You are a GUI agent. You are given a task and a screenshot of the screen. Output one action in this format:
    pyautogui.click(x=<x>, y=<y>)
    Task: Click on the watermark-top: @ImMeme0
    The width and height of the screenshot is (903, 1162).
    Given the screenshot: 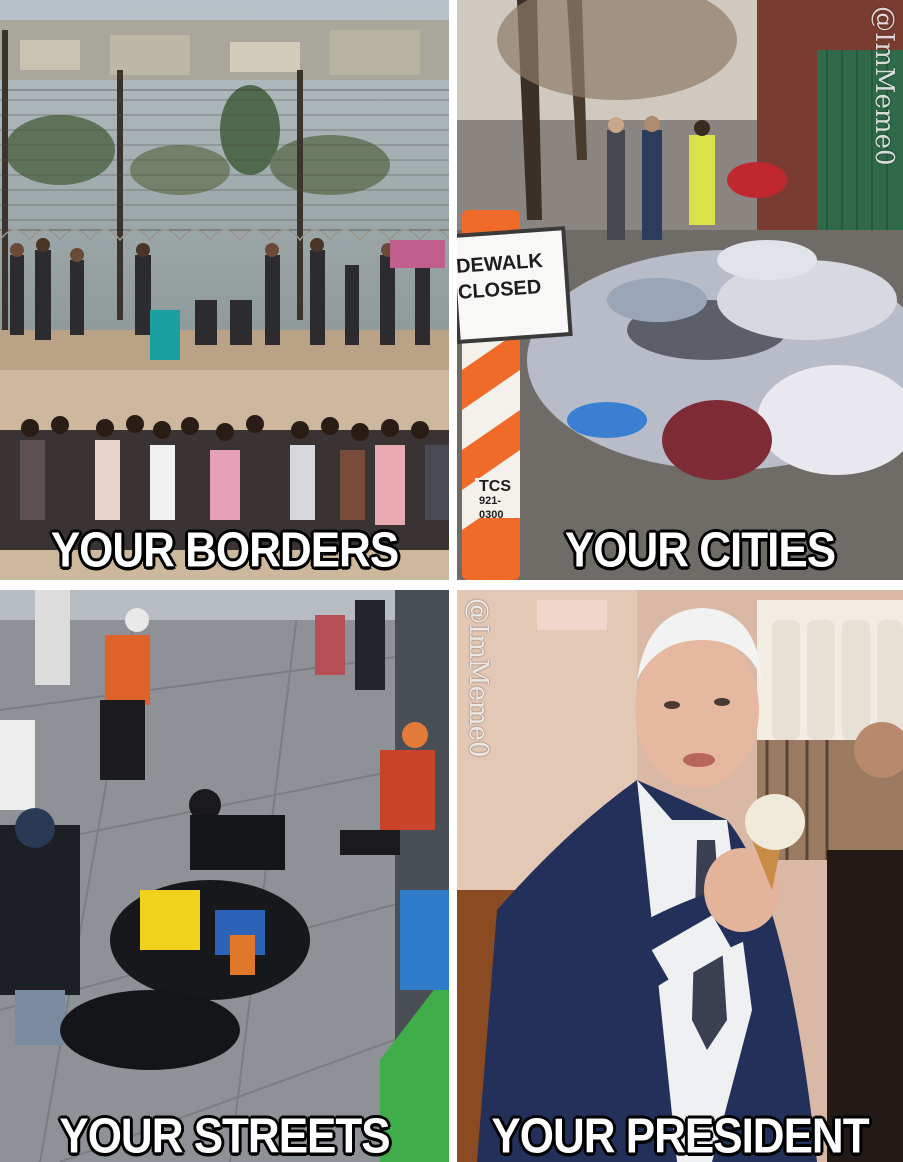 What is the action you would take?
    pyautogui.click(x=884, y=86)
    